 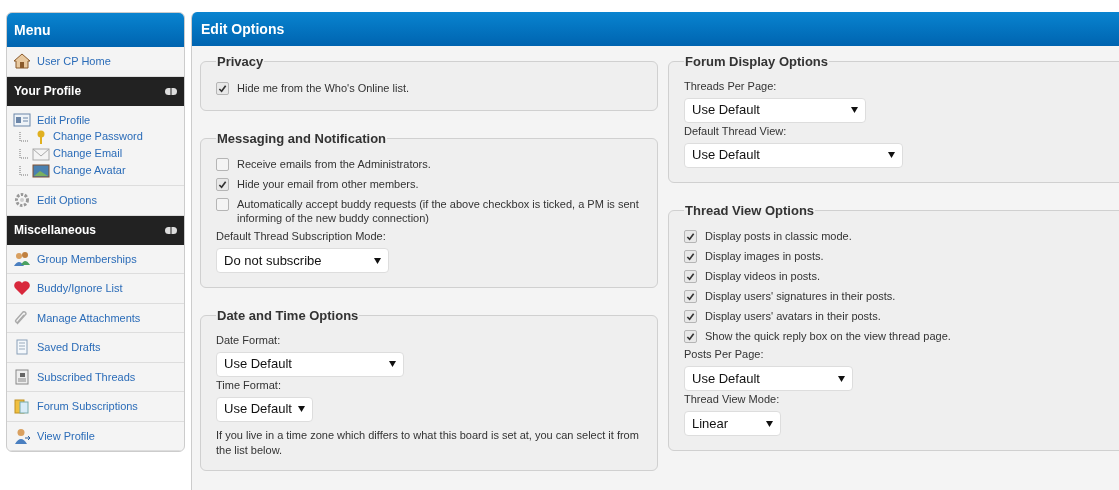 I want to click on gear-icon, so click(x=22, y=200).